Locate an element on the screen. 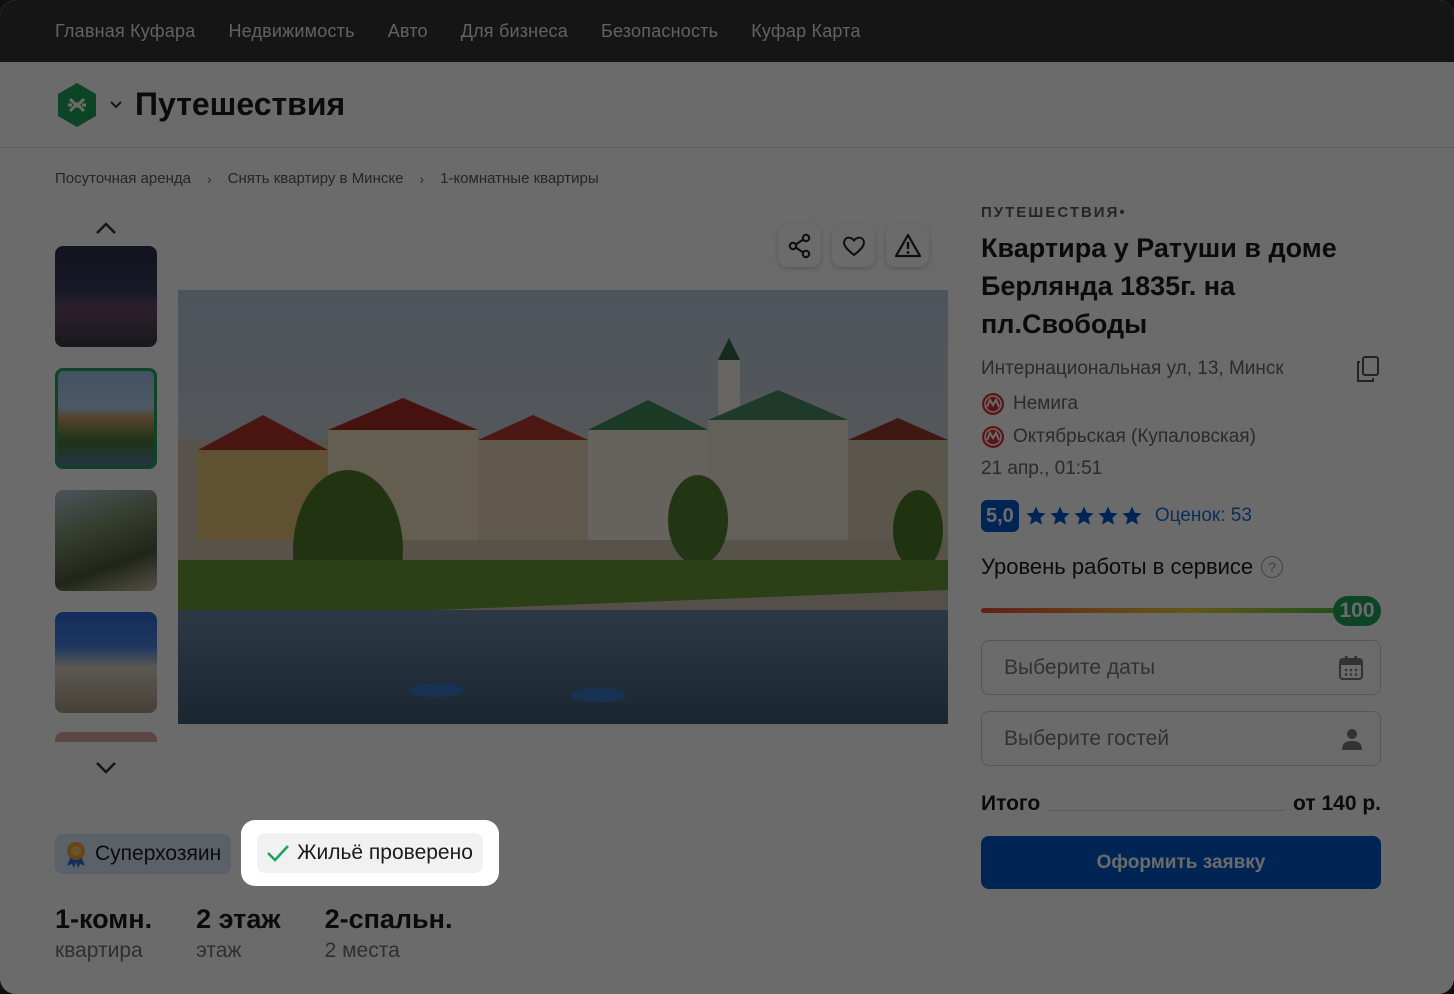 This screenshot has height=994, width=1454. dates-placeholder: Выберите даты is located at coordinates (1080, 667).